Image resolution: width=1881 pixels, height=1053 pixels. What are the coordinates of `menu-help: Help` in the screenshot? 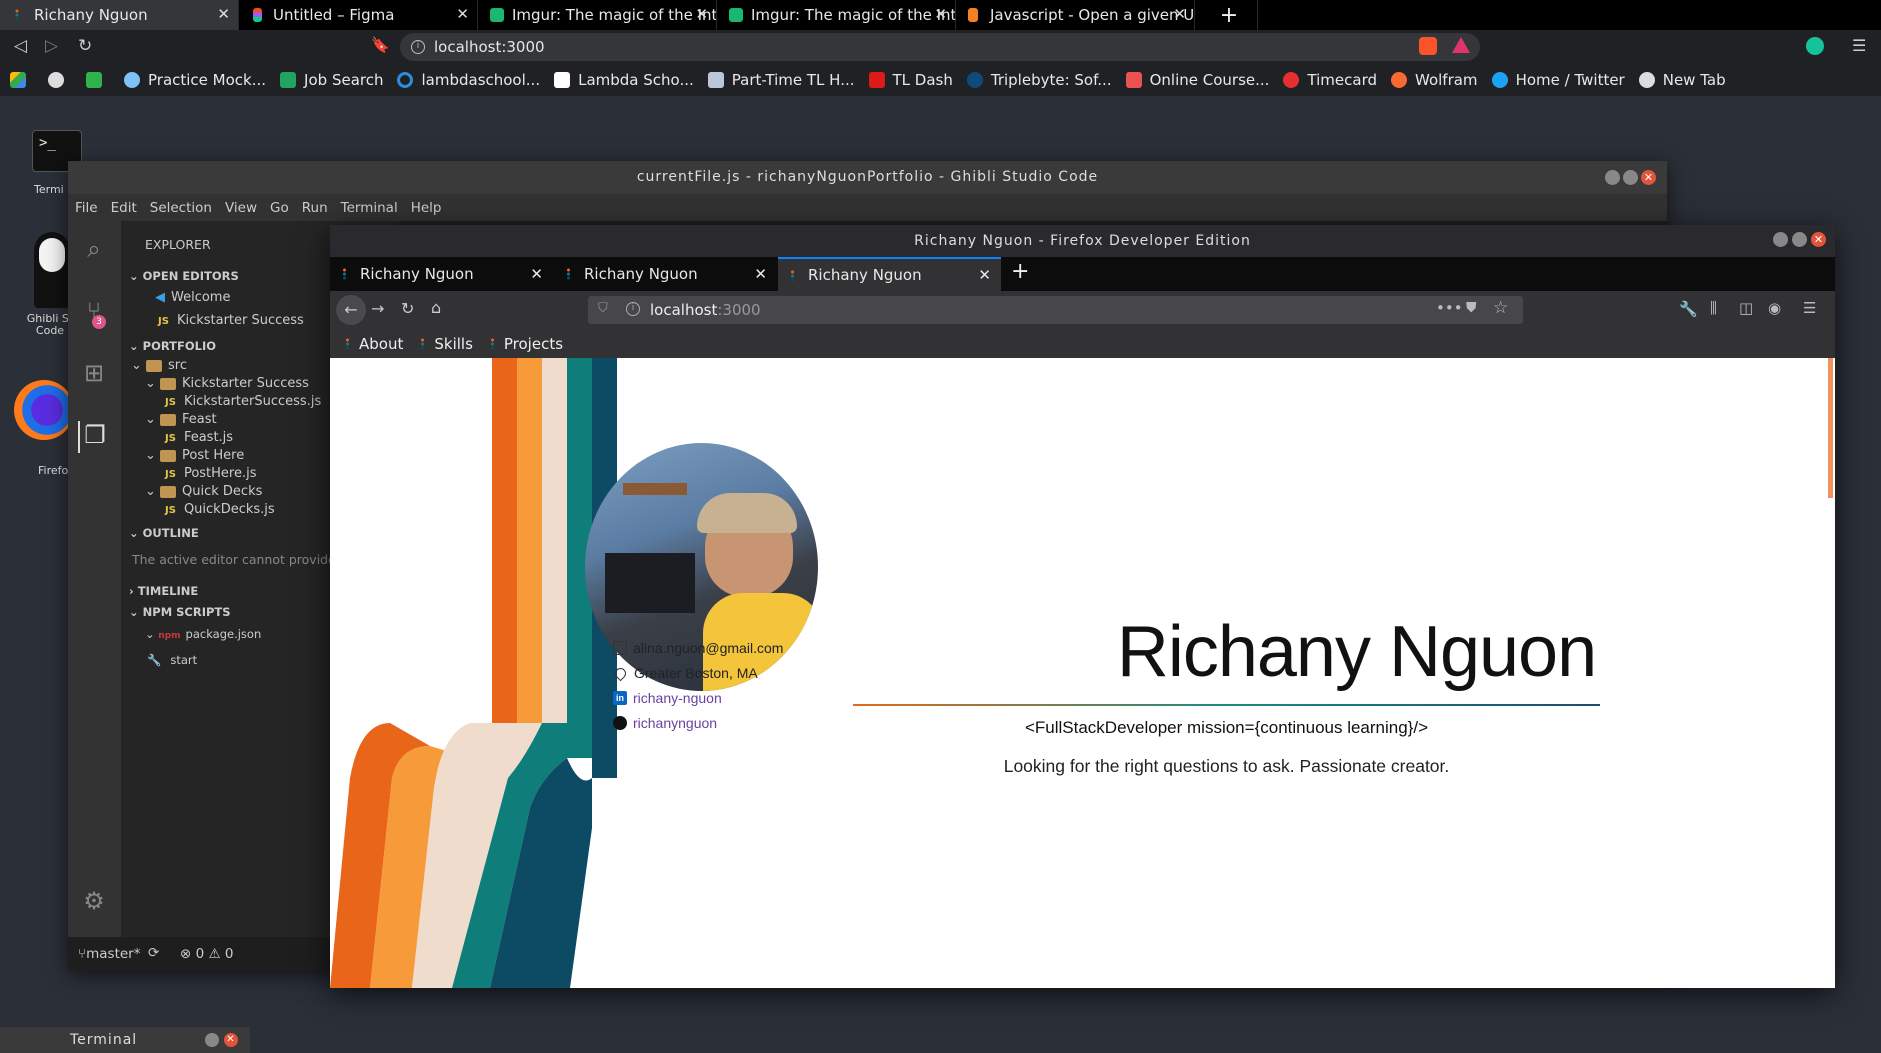 It's located at (426, 208).